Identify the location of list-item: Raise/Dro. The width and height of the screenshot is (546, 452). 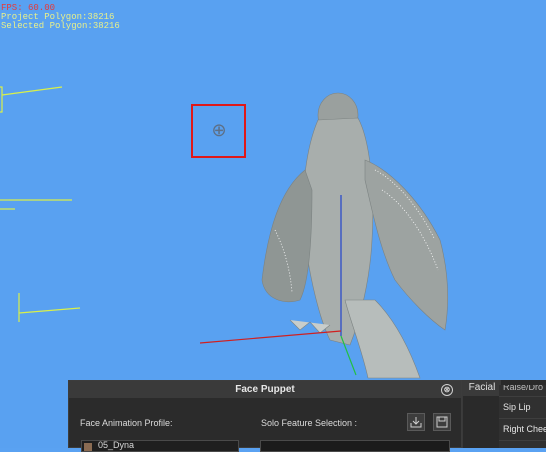
(522, 391).